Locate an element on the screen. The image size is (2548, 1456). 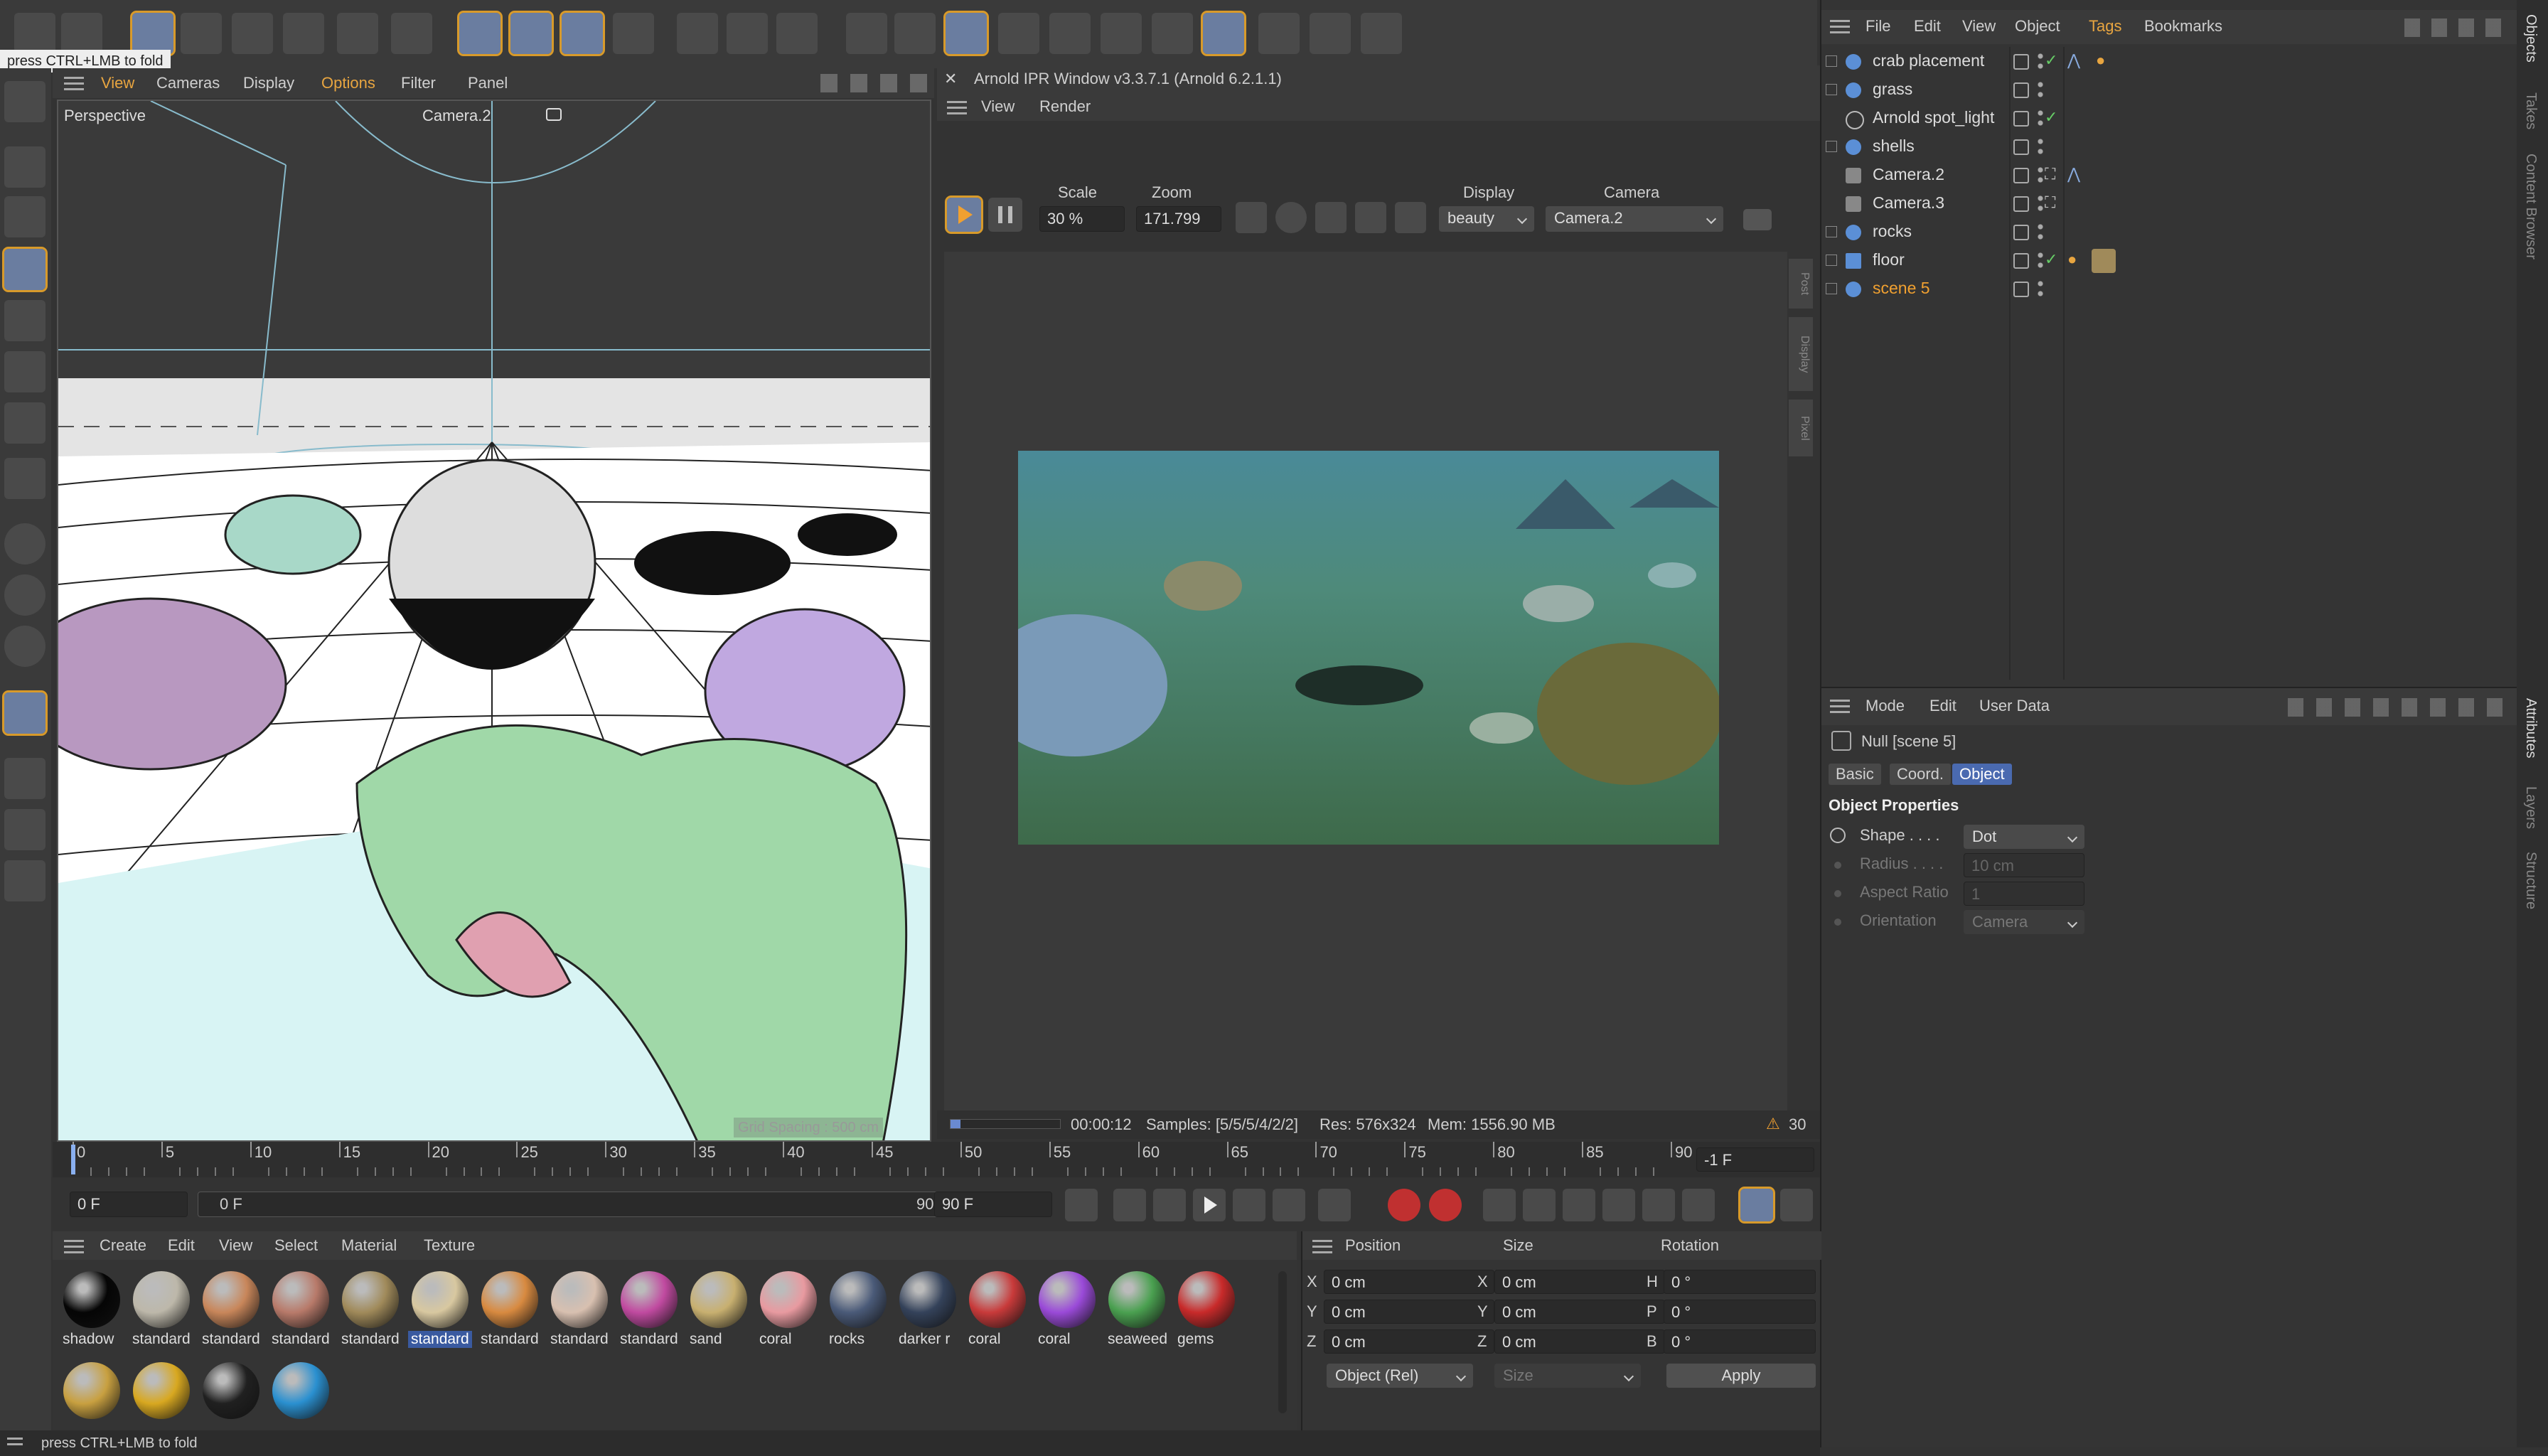
tab-takes: Takes is located at coordinates (2530, 111).